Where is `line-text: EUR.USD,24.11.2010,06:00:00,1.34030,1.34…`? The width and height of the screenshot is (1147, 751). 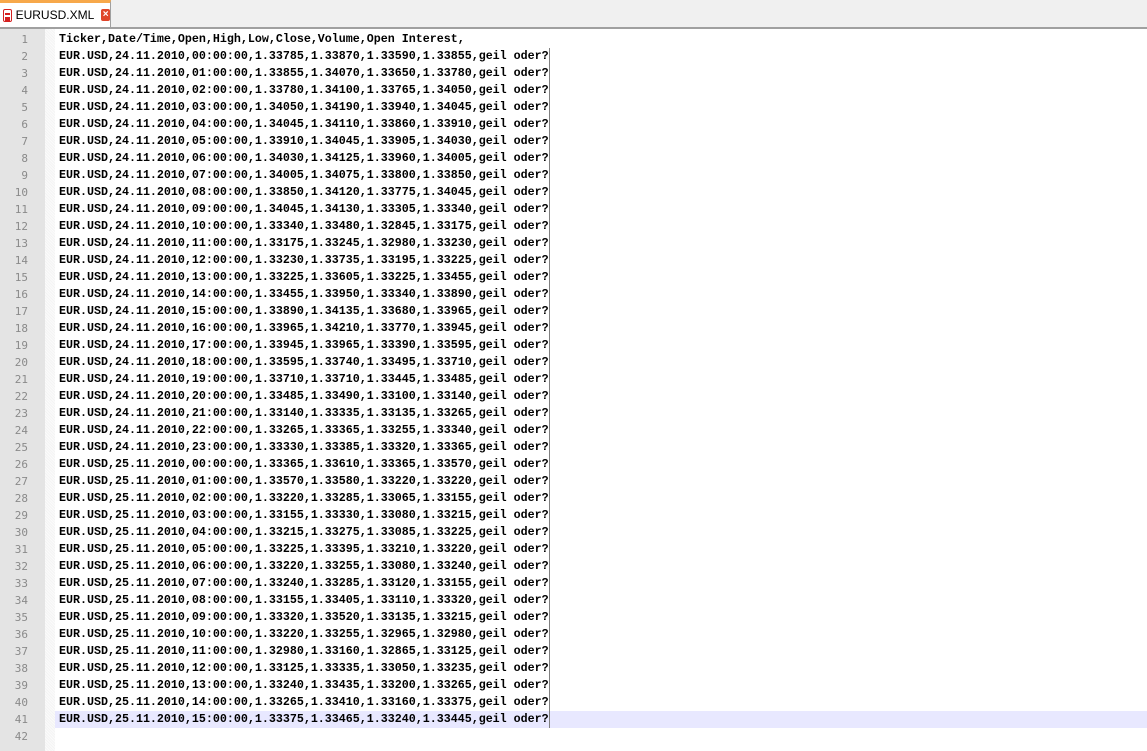
line-text: EUR.USD,24.11.2010,06:00:00,1.34030,1.34… is located at coordinates (304, 158).